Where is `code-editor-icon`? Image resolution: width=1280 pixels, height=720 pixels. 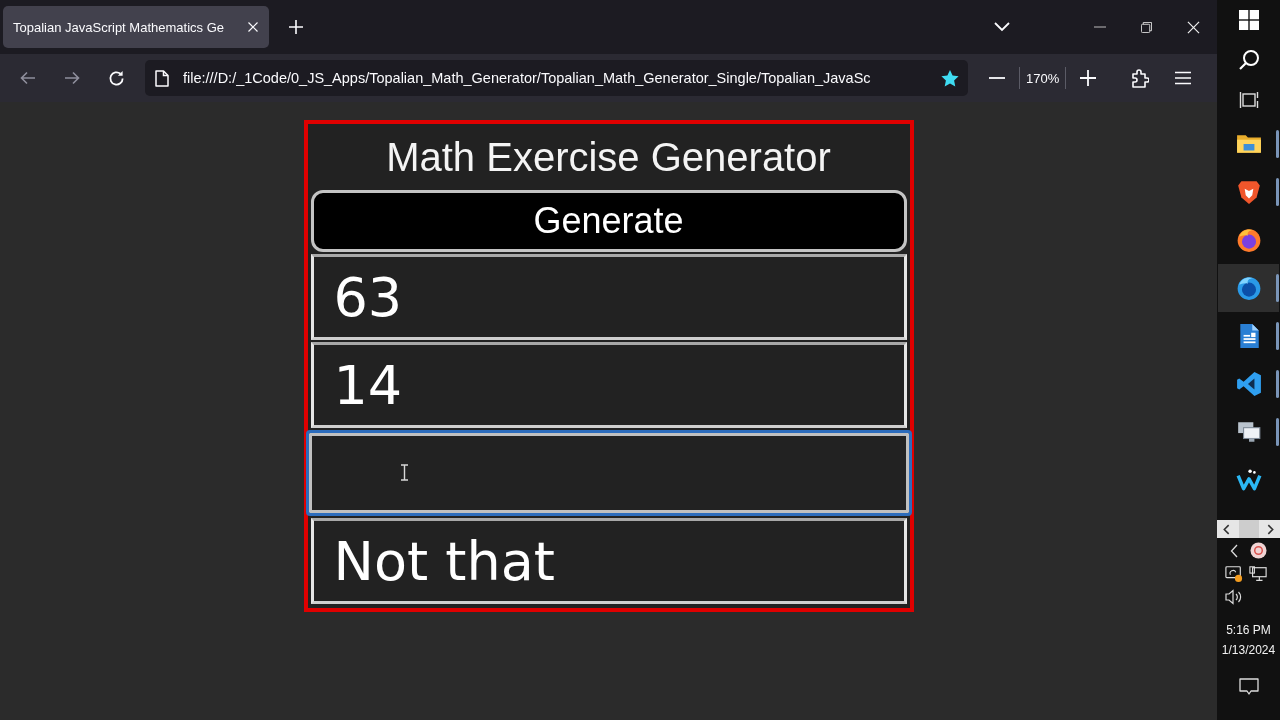
code-editor-icon is located at coordinates (1248, 384).